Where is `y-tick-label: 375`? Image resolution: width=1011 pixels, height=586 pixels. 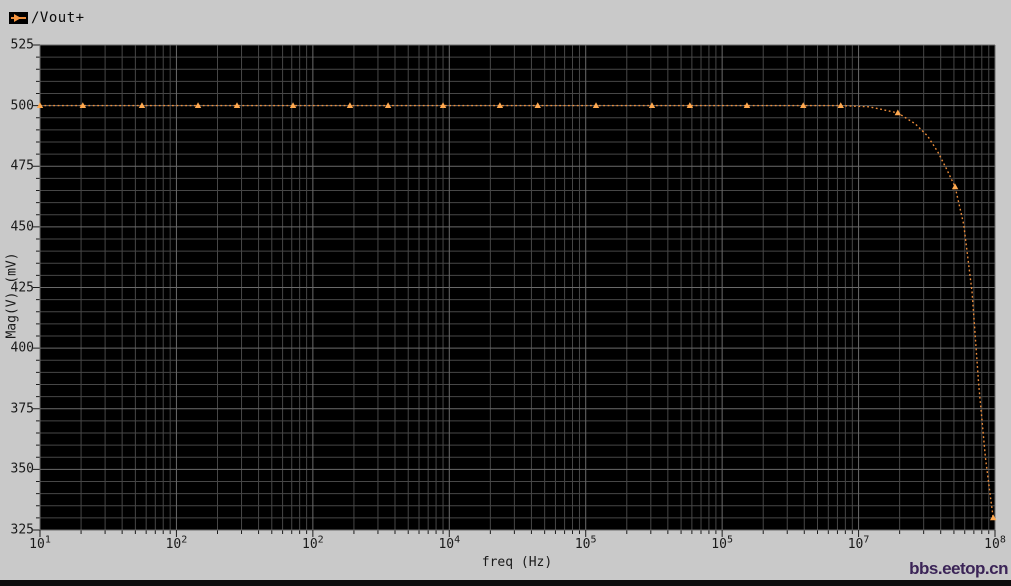 y-tick-label: 375 is located at coordinates (22, 409).